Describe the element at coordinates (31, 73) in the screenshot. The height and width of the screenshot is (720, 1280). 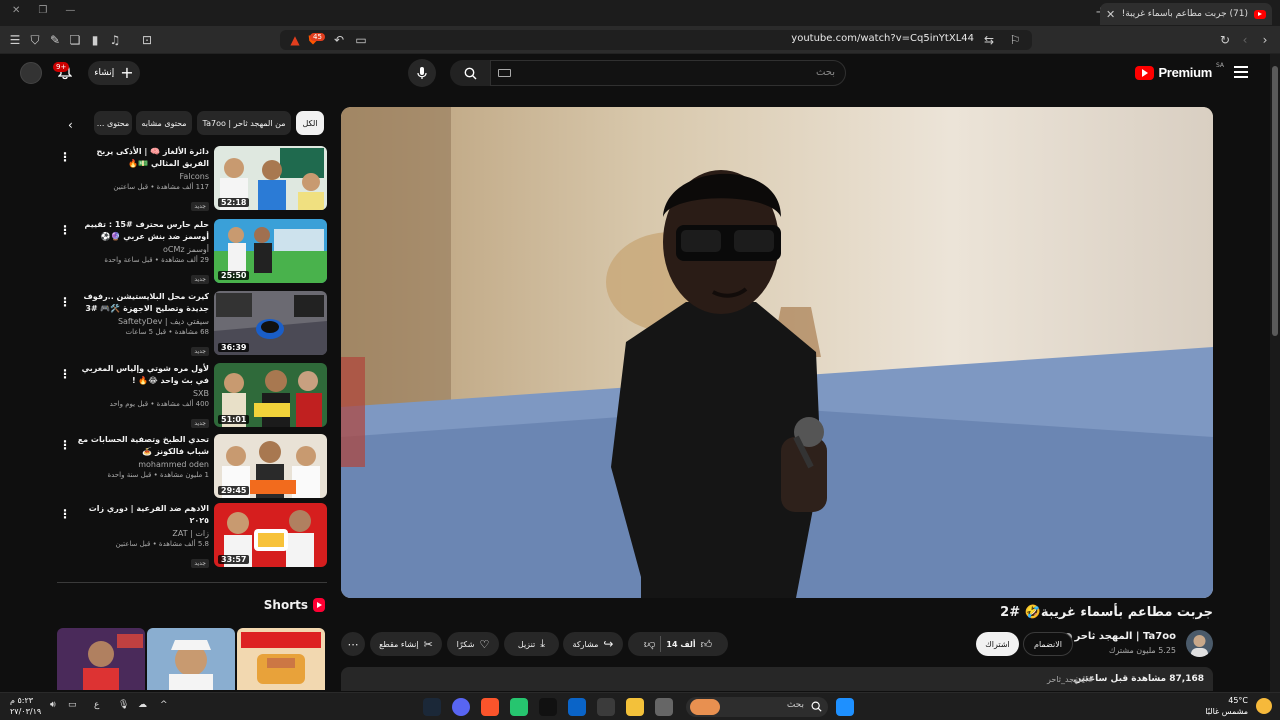
I see `account-avatar` at that location.